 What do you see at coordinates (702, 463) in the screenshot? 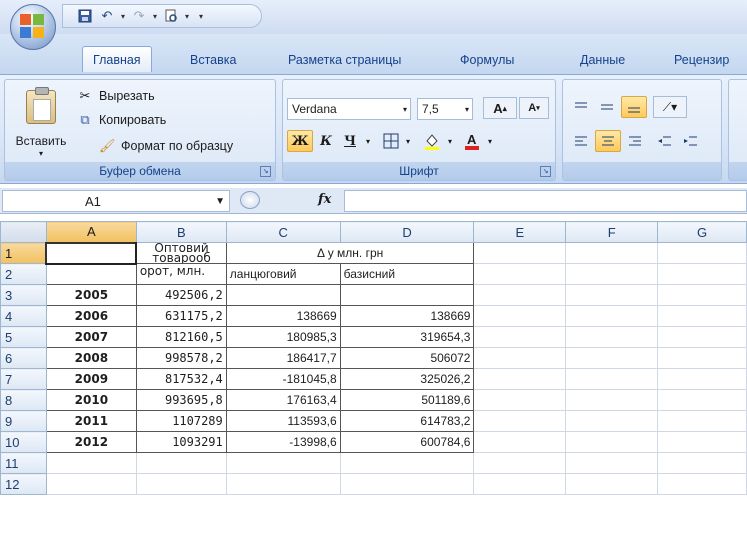
I see `cell-g11` at bounding box center [702, 463].